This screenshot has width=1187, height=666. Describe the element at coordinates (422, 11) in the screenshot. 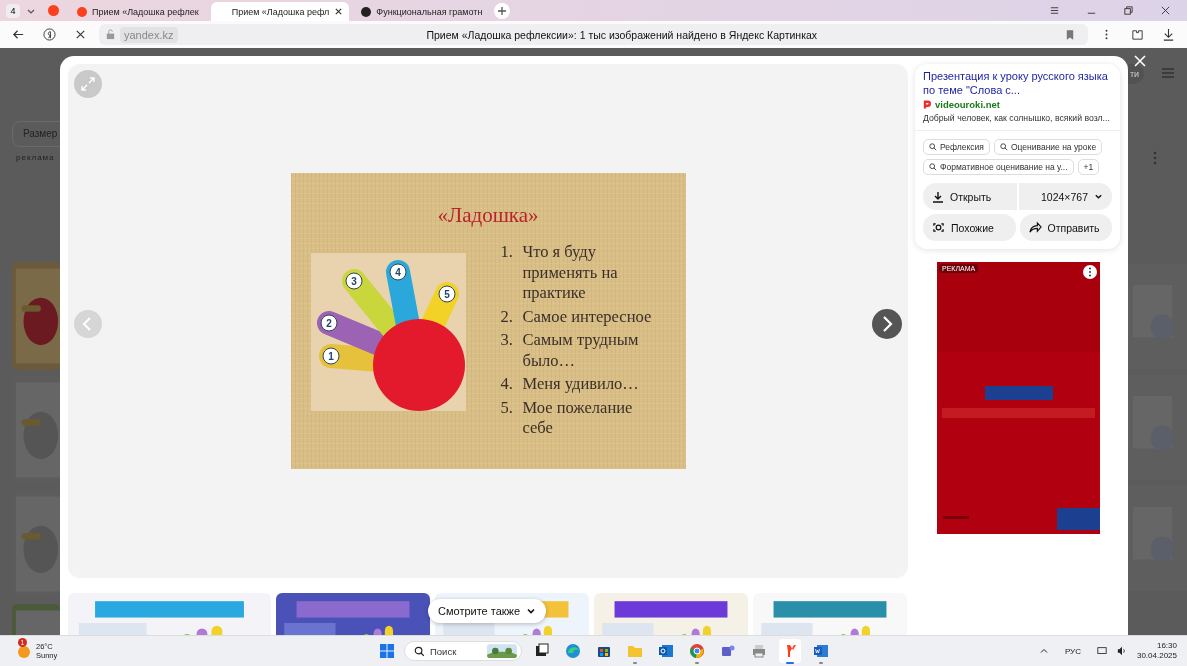

I see `browser-tab: Функциональная грамотн` at that location.